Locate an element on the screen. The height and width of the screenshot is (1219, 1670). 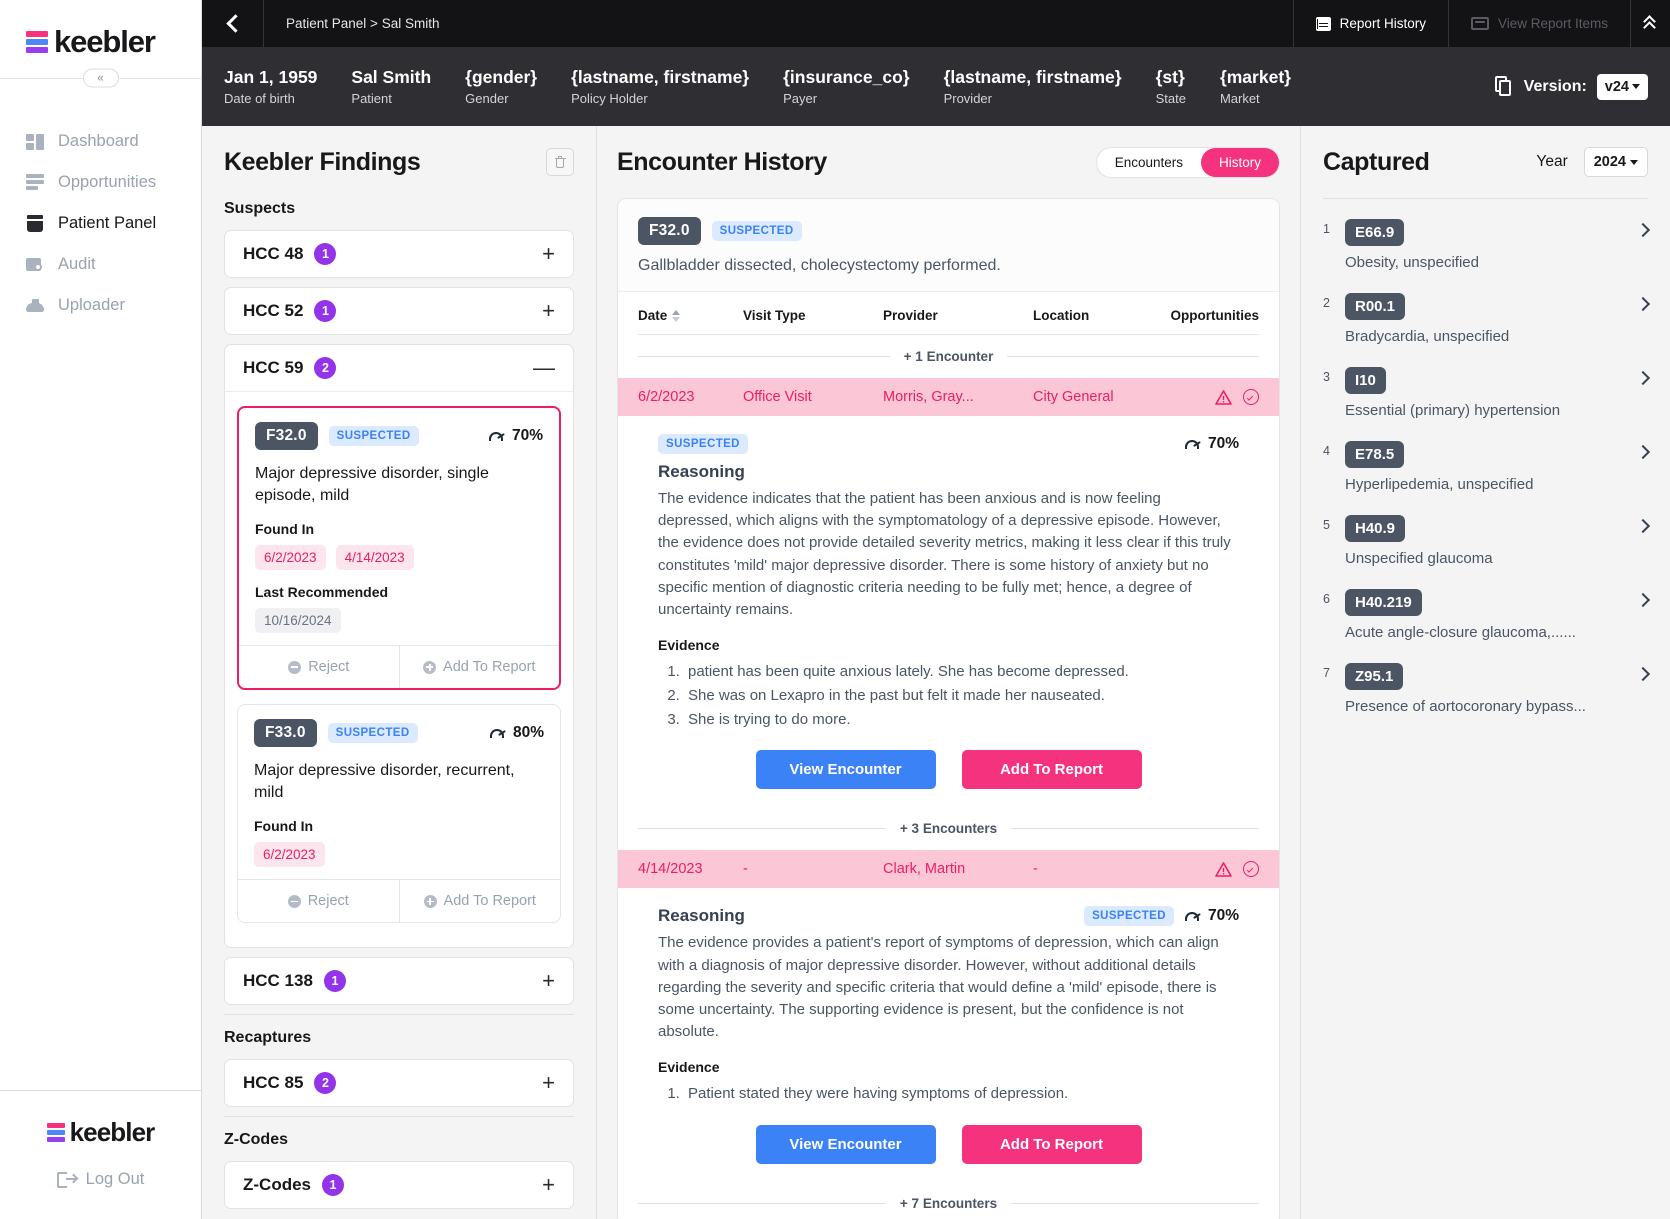
hcc-count-badge: 1 is located at coordinates (325, 254).